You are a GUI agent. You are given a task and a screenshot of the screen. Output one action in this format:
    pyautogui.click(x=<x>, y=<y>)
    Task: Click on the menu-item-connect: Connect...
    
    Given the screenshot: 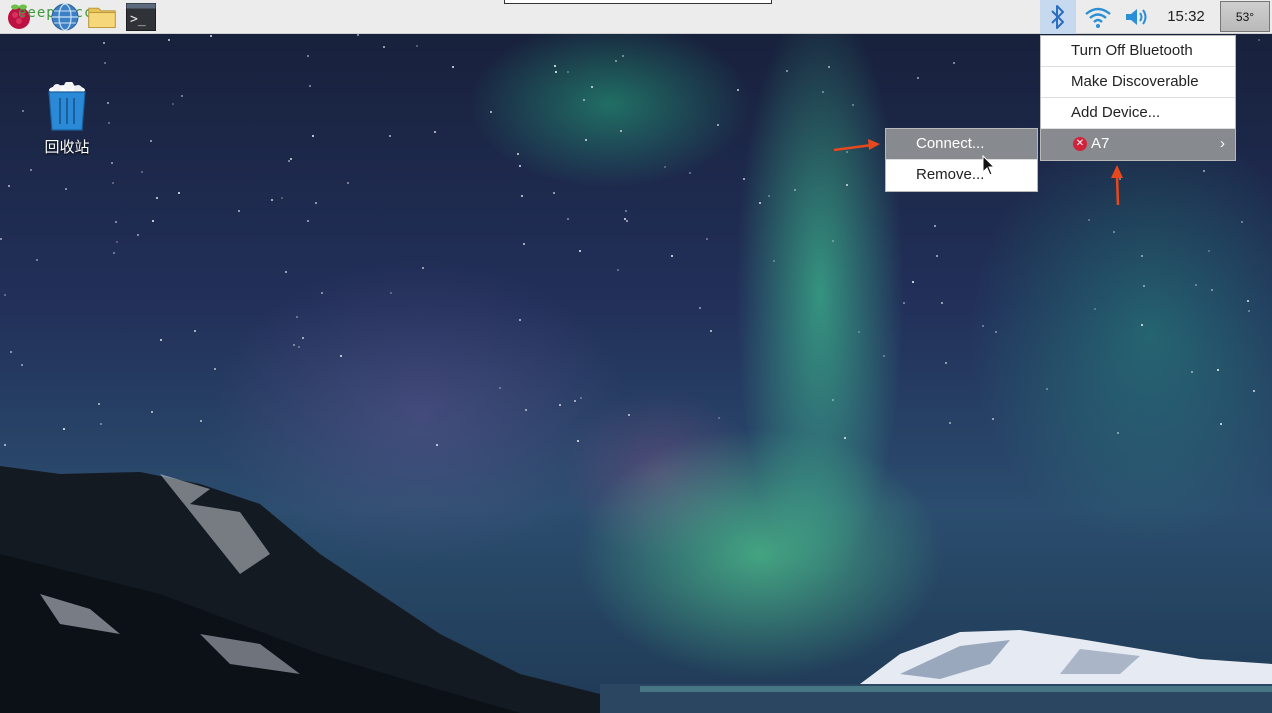 What is the action you would take?
    pyautogui.click(x=961, y=144)
    